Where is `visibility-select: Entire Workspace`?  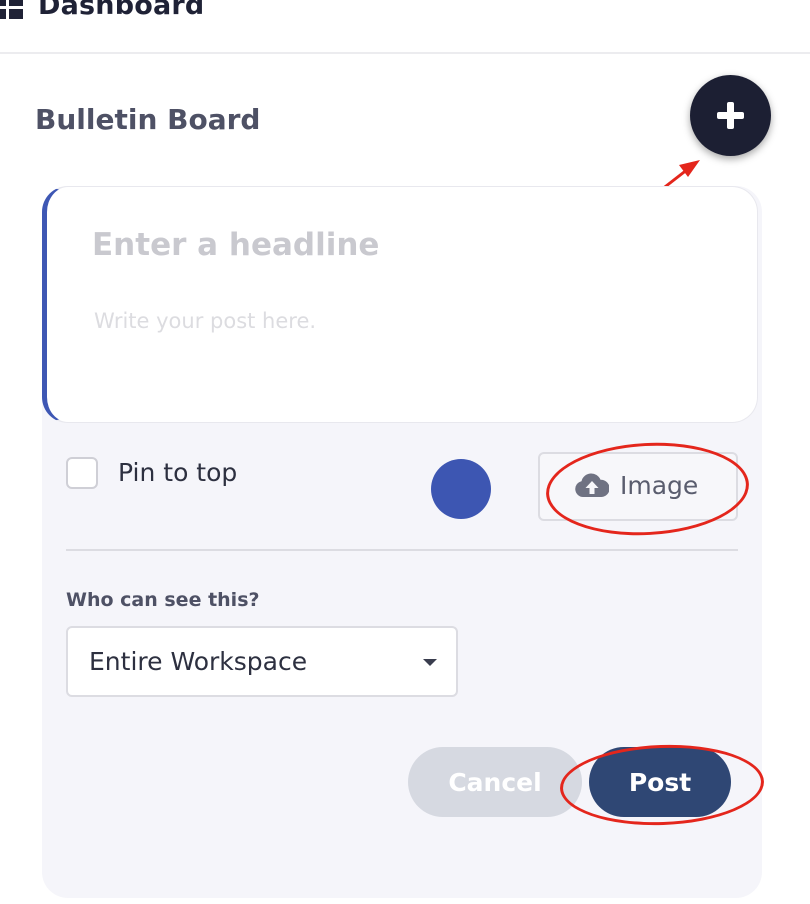 visibility-select: Entire Workspace is located at coordinates (262, 661).